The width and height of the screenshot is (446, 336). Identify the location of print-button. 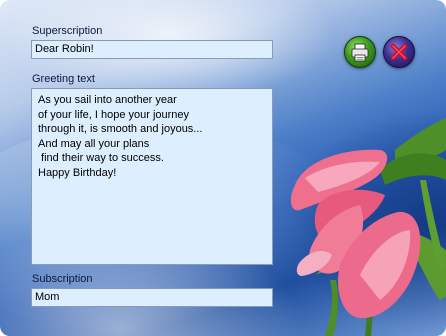
(360, 52).